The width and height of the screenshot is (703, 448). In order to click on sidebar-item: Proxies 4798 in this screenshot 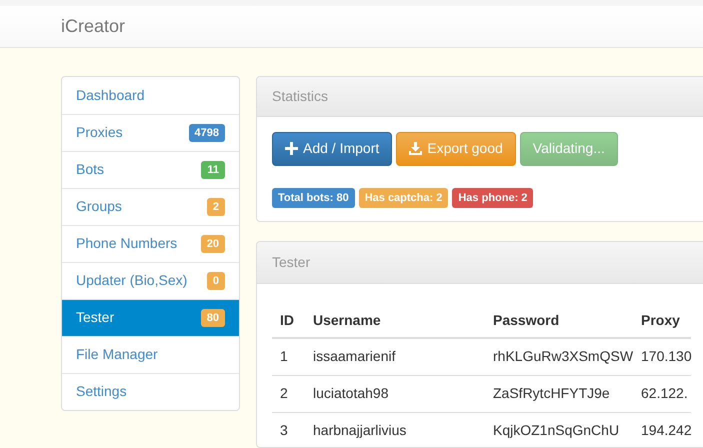, I will do `click(150, 132)`.